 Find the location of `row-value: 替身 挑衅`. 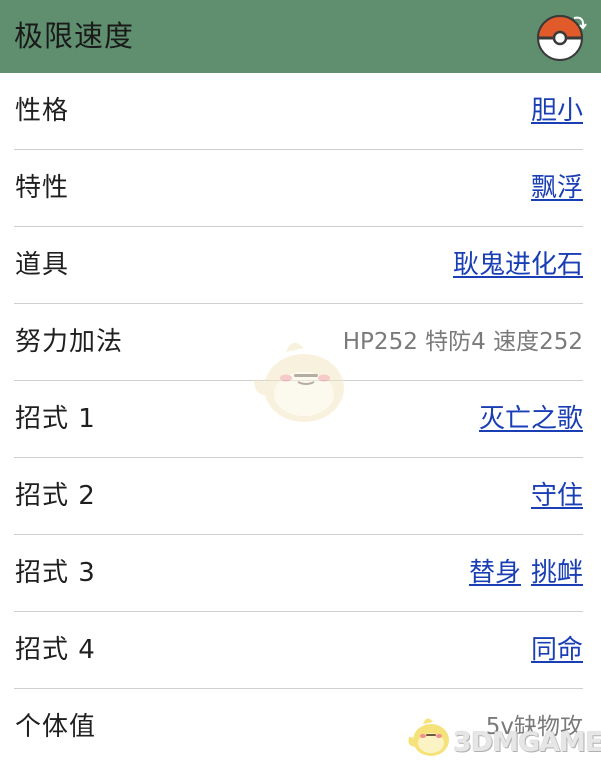

row-value: 替身 挑衅 is located at coordinates (526, 573).